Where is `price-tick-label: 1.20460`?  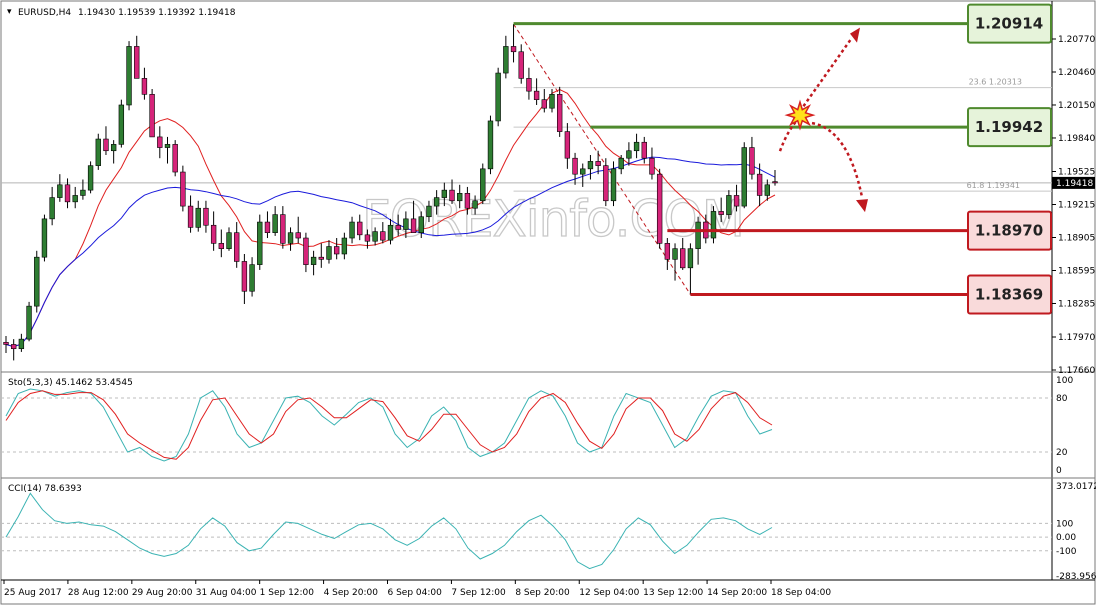
price-tick-label: 1.20460 is located at coordinates (1076, 73).